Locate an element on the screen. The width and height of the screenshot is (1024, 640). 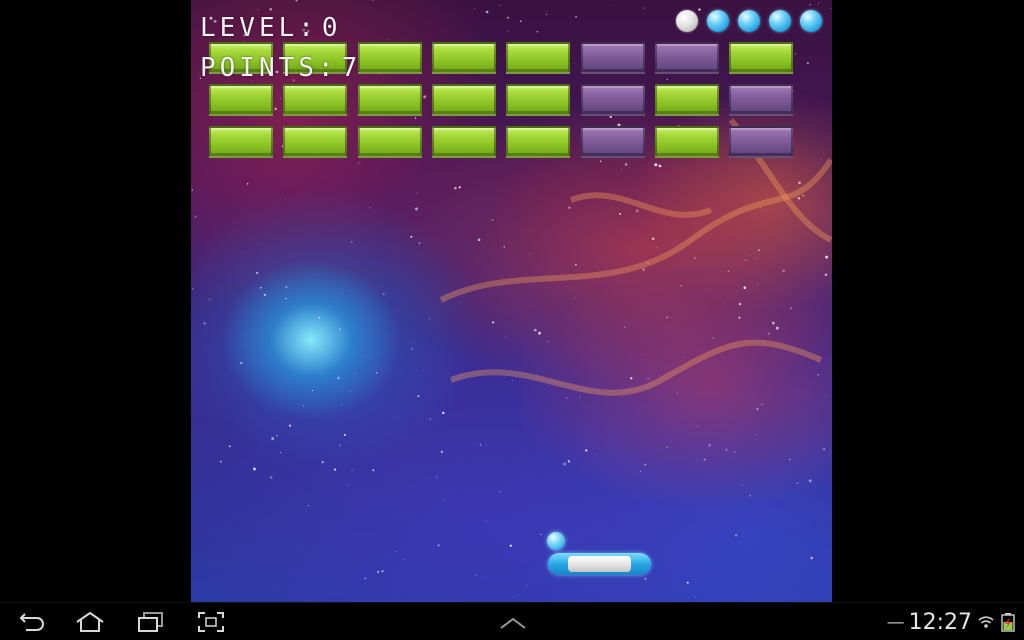
system-navigation-bar: — 12:27 is located at coordinates (512, 621).